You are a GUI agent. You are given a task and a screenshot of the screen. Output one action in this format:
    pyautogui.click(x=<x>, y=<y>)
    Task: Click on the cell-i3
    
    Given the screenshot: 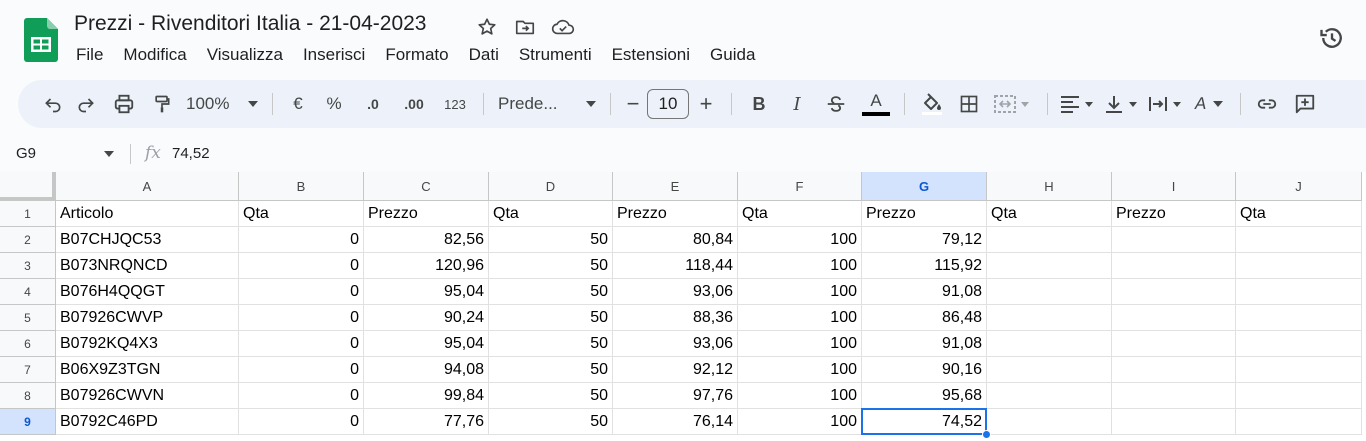 What is the action you would take?
    pyautogui.click(x=1174, y=266)
    